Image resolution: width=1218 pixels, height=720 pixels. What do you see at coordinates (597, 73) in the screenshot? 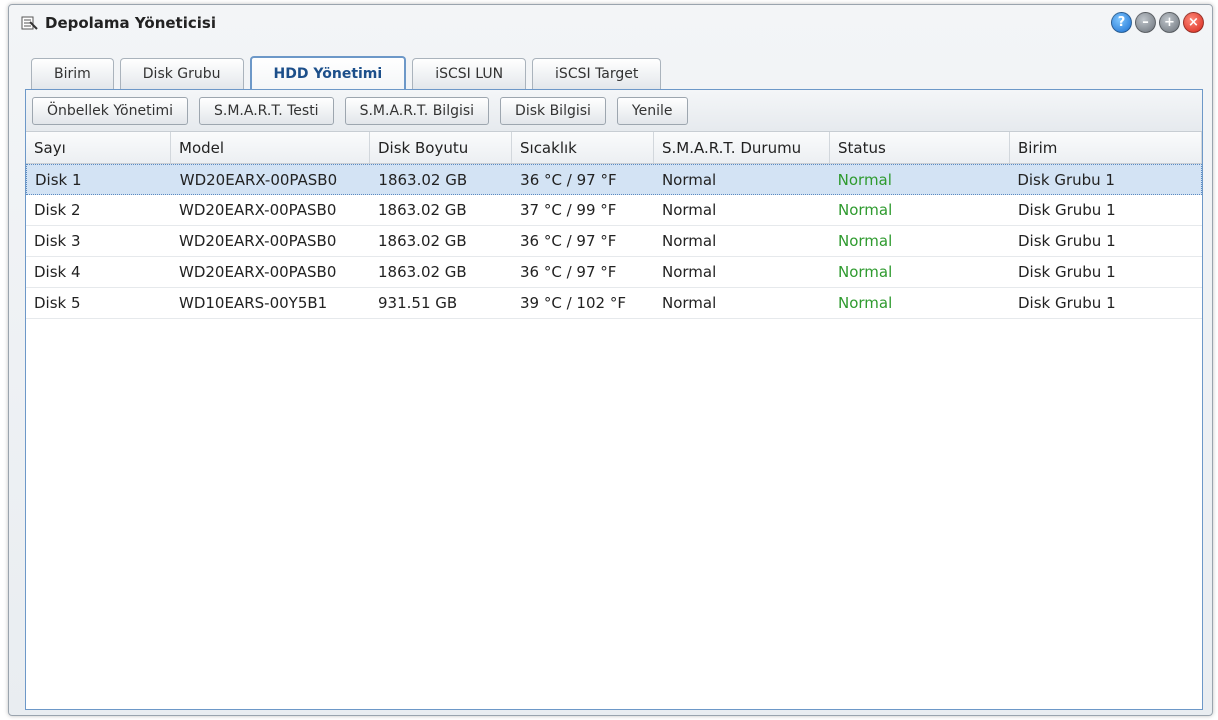
I see `tab-iscsi-target: iSCSI Target` at bounding box center [597, 73].